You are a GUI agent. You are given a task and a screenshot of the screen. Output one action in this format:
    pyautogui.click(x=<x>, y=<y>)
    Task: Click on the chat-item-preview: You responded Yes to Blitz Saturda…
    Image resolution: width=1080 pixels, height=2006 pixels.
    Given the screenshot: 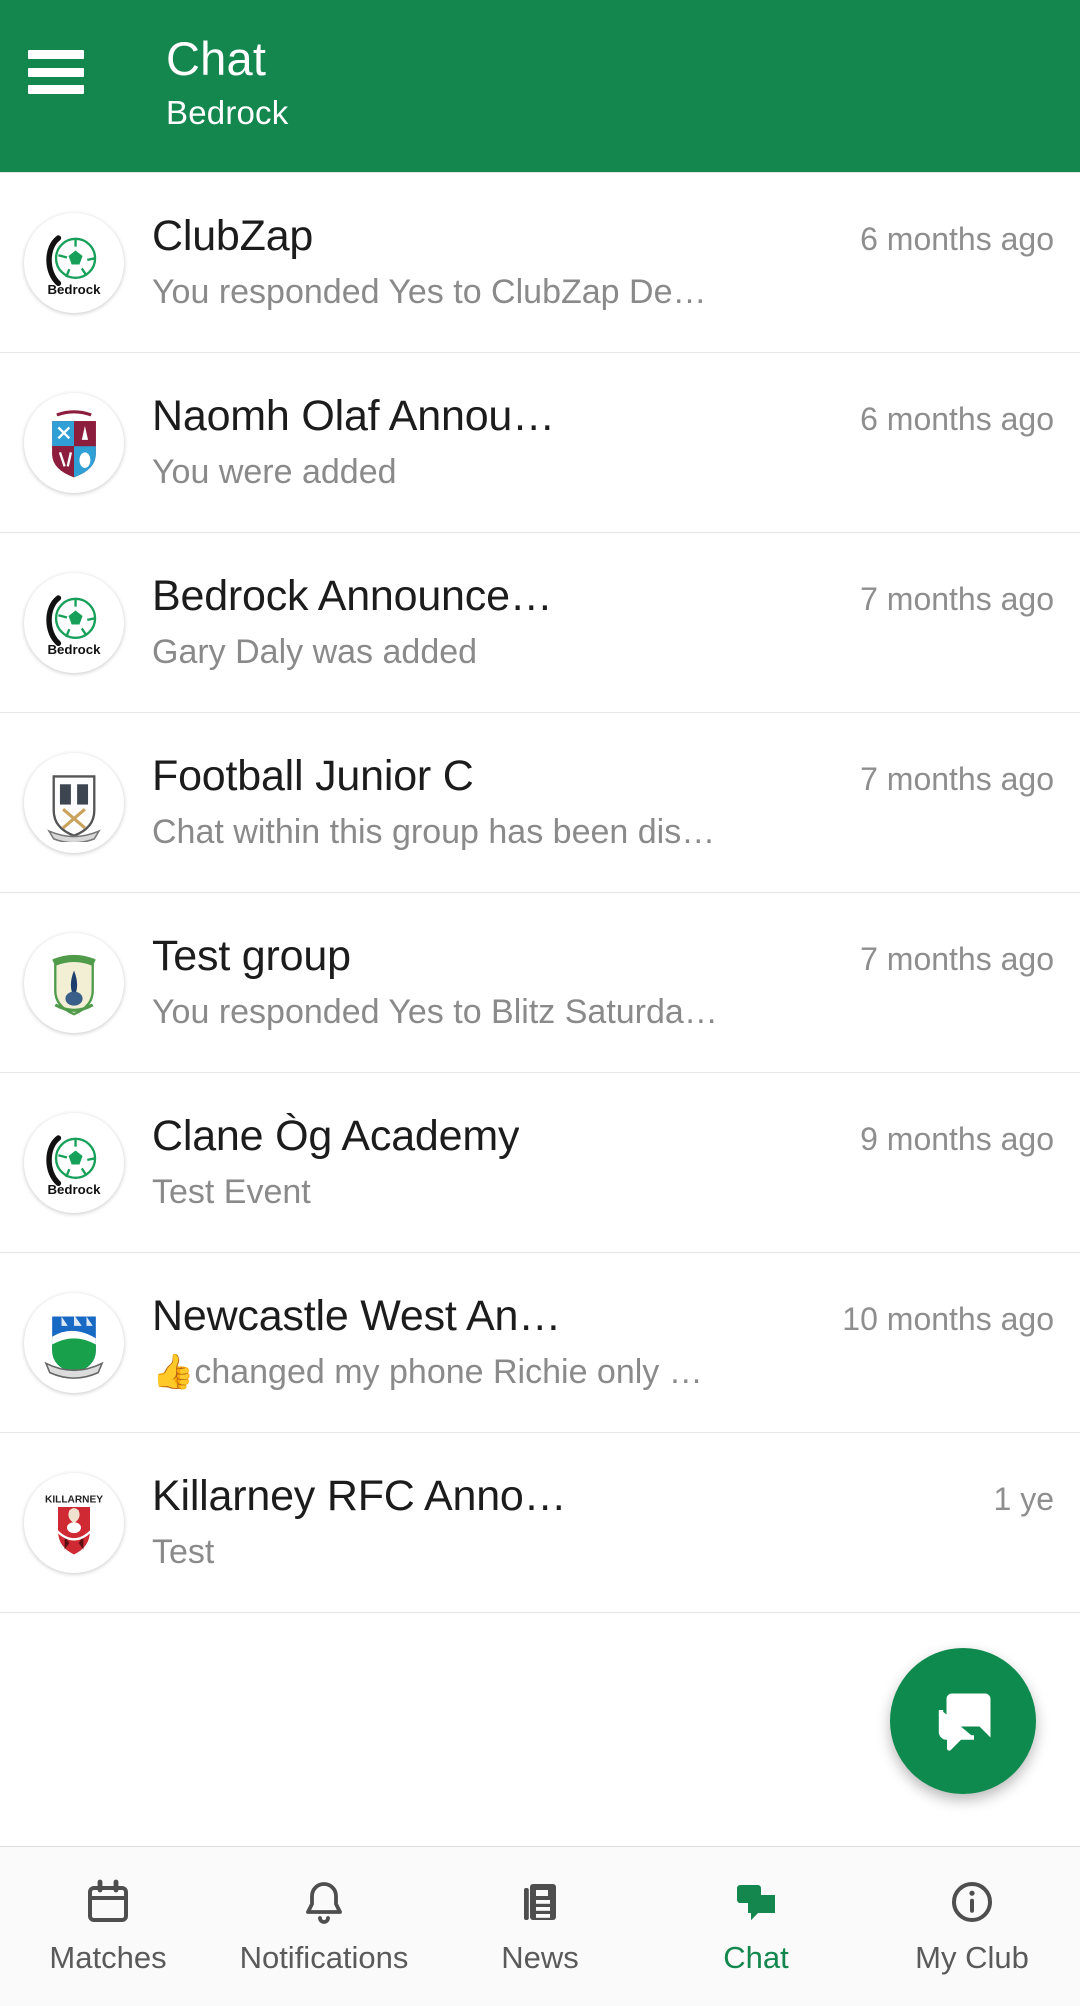 What is the action you would take?
    pyautogui.click(x=435, y=1011)
    